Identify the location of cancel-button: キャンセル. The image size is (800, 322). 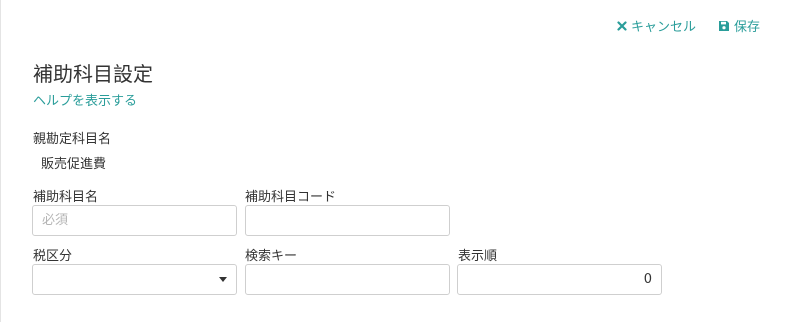
(656, 25).